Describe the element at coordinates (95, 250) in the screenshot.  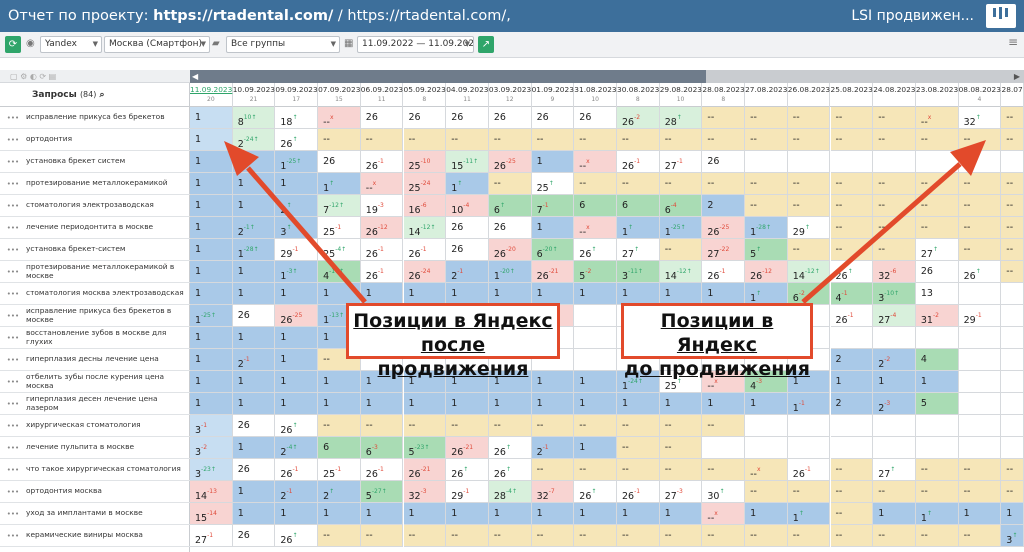
I see `query-row: ••• установка брекет-систем` at that location.